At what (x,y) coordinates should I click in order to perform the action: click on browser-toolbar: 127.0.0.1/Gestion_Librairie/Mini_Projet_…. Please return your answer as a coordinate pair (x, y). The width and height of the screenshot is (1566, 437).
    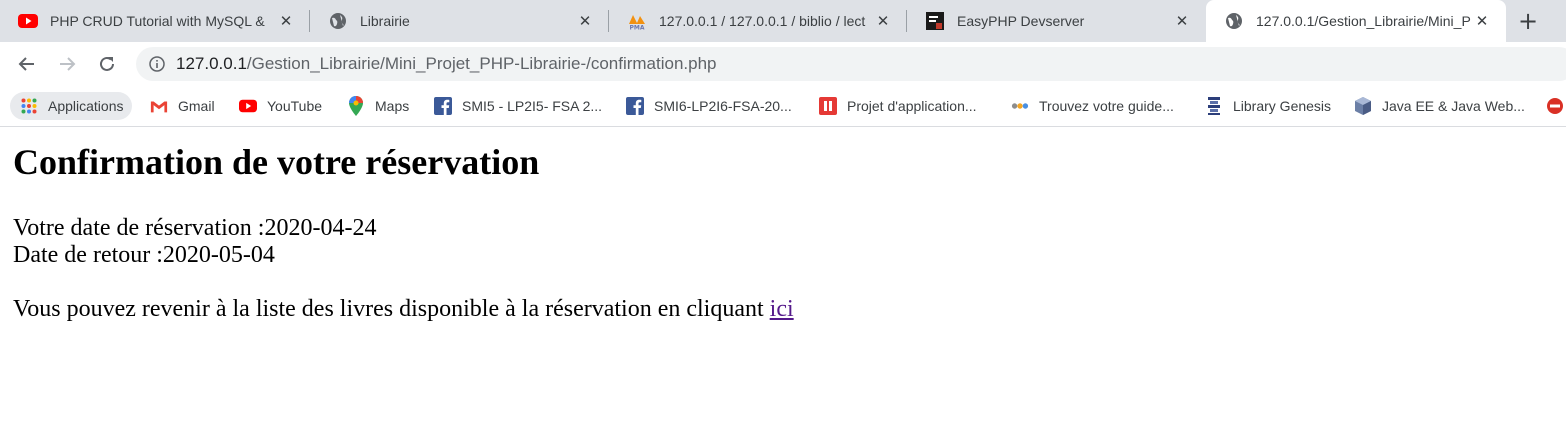
    Looking at the image, I should click on (783, 64).